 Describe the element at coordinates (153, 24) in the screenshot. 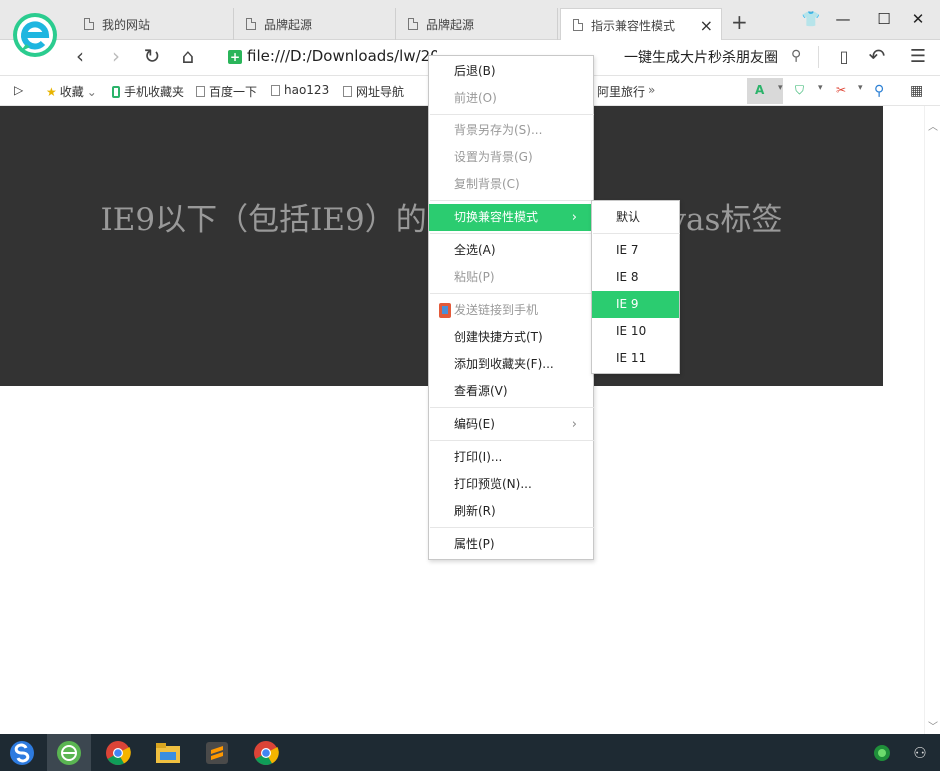

I see `tab-my-sites: 我的网站` at that location.